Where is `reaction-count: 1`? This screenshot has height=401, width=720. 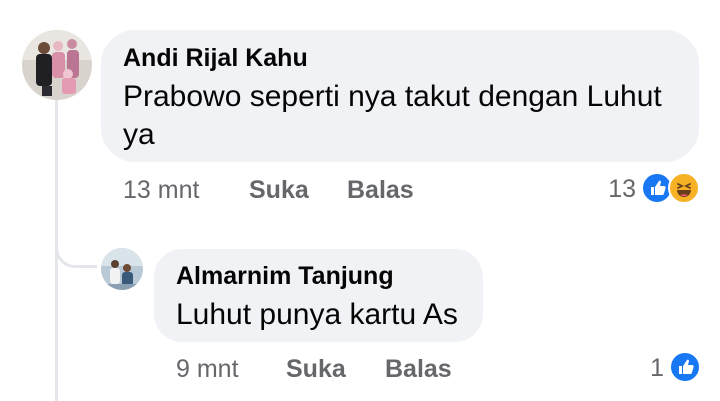
reaction-count: 1 is located at coordinates (647, 368).